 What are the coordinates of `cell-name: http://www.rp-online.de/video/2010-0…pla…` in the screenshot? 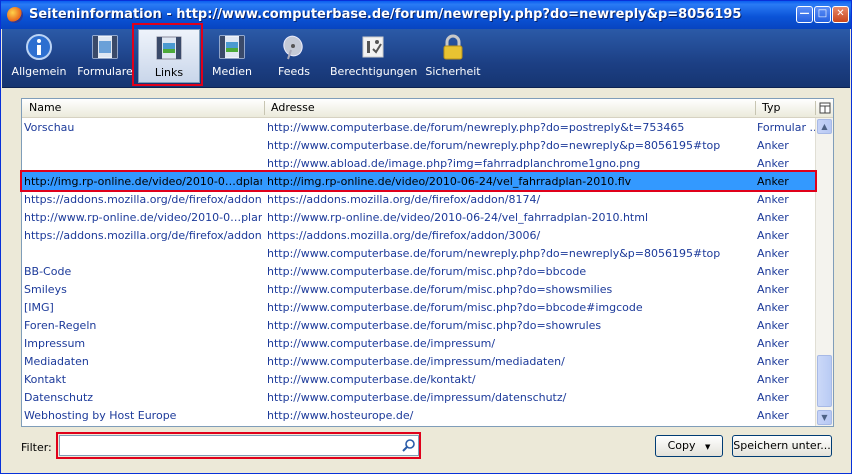 It's located at (143, 217).